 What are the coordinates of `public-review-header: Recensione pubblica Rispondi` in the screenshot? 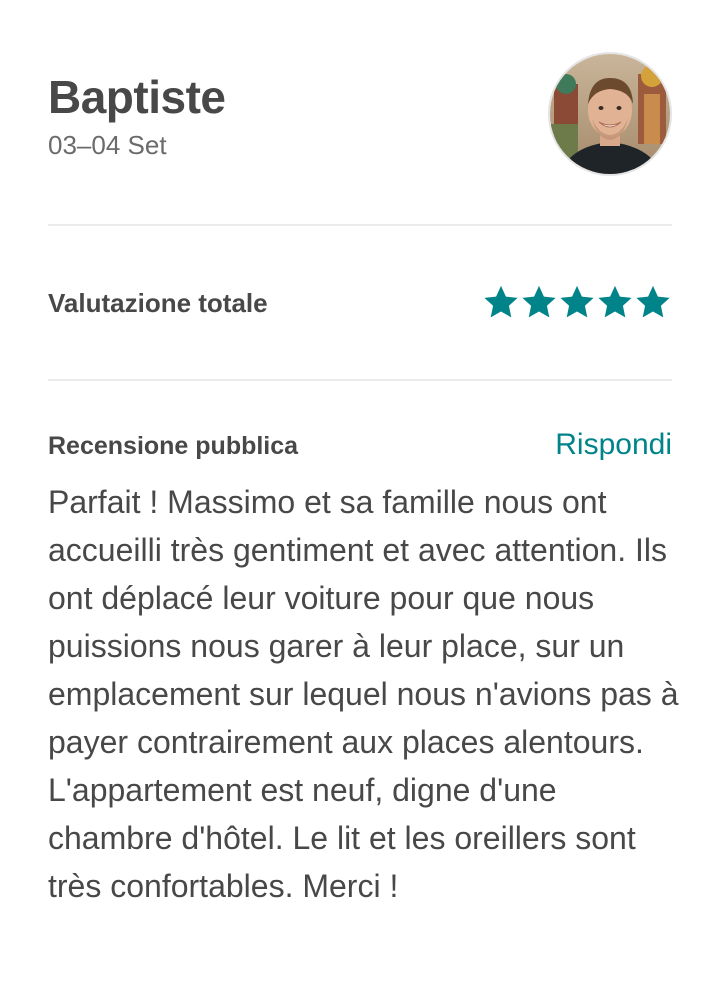 It's located at (360, 448).